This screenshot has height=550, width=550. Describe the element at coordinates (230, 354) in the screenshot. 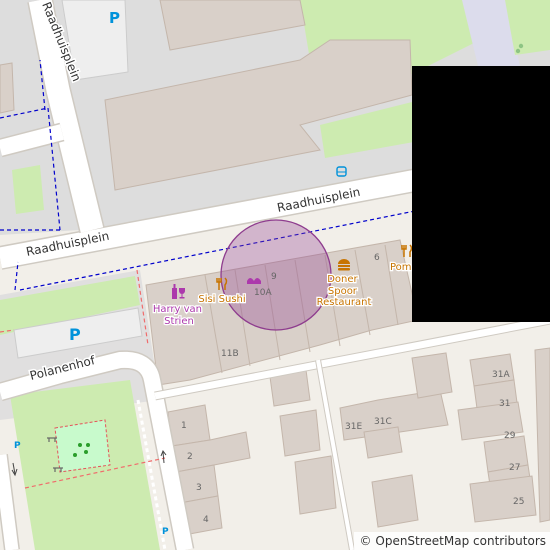

I see `house-number: 11B` at that location.